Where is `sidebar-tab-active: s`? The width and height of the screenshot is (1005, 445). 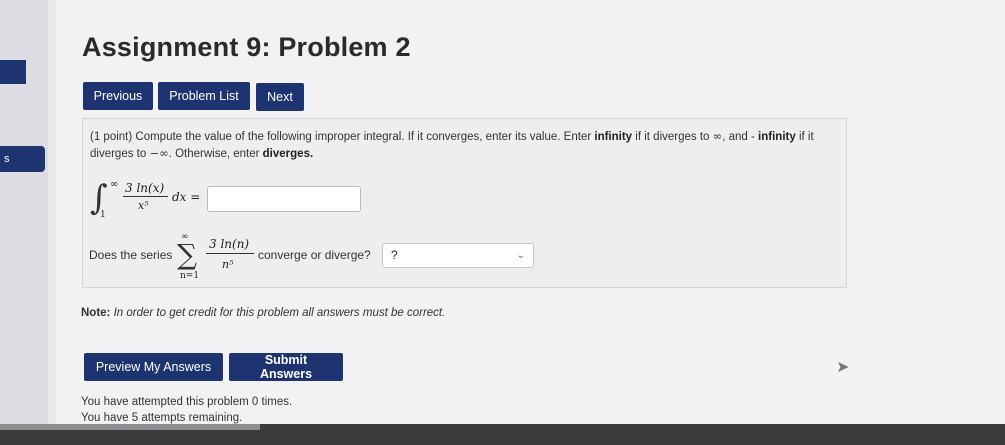 sidebar-tab-active: s is located at coordinates (22, 159).